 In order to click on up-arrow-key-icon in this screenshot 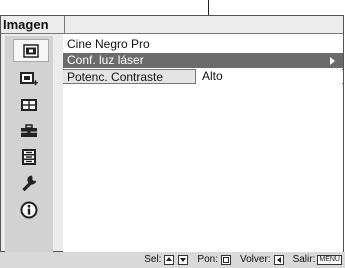, I will do `click(169, 260)`.